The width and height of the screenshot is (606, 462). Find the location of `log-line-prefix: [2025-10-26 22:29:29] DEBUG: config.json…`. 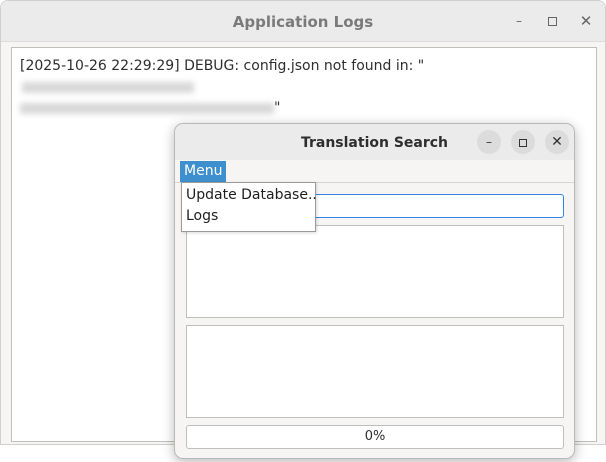

log-line-prefix: [2025-10-26 22:29:29] DEBUG: config.json… is located at coordinates (222, 66).